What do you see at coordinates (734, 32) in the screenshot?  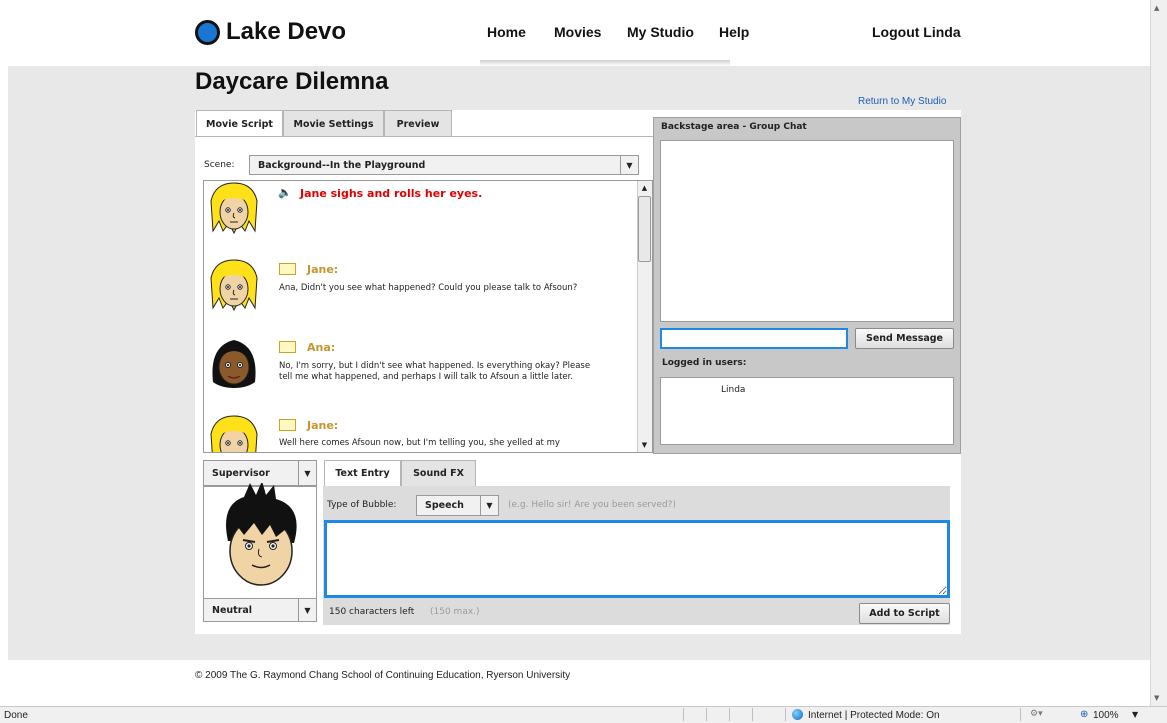 I see `nav-help: Help` at bounding box center [734, 32].